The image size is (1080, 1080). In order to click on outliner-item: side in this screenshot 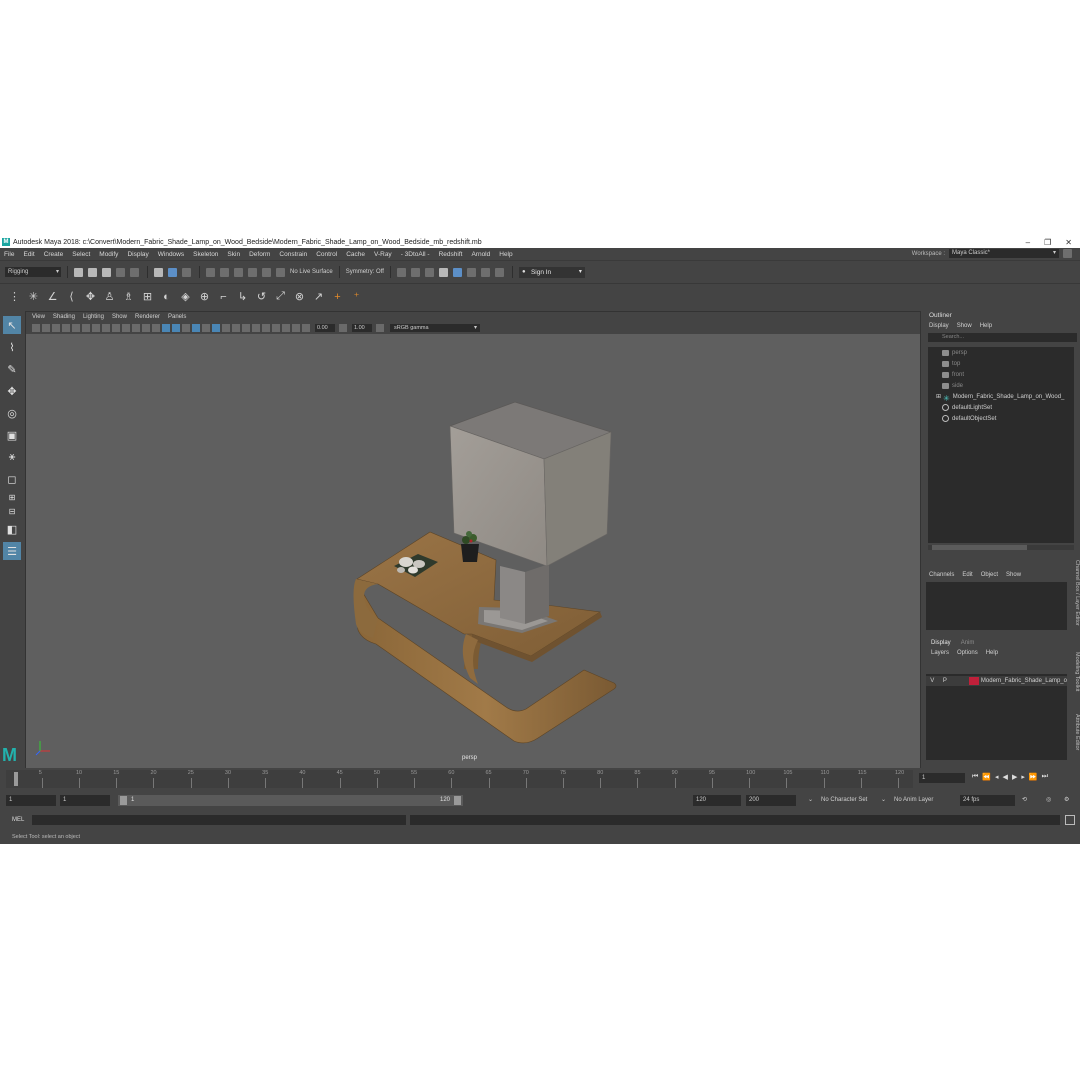, I will do `click(1001, 385)`.